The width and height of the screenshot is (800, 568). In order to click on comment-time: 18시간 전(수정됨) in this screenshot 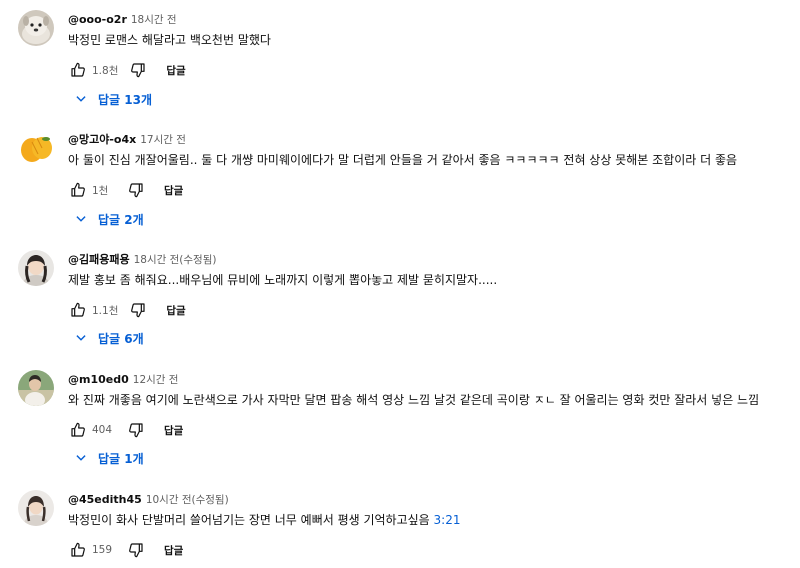, I will do `click(175, 260)`.